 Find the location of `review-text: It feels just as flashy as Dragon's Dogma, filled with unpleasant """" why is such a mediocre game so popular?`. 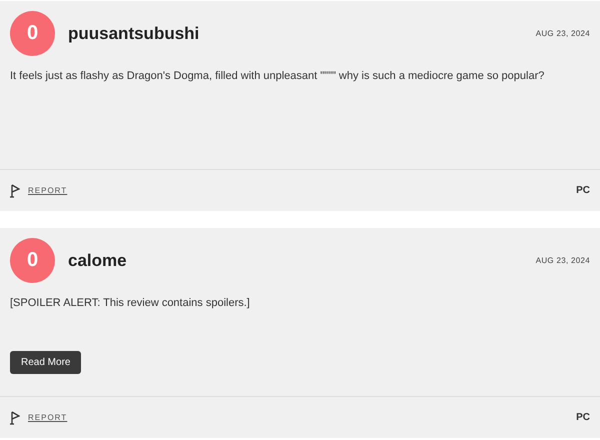

review-text: It feels just as flashy as Dragon's Dogma, filled with unpleasant """" why is such a mediocre game so popular? is located at coordinates (277, 76).